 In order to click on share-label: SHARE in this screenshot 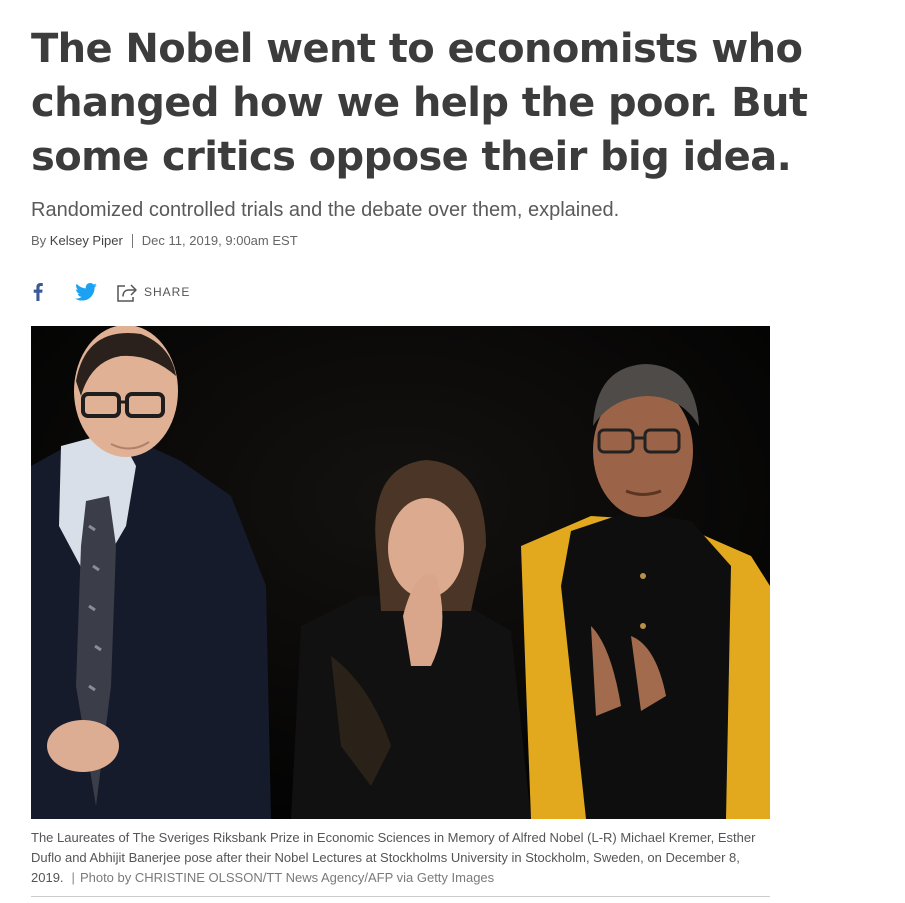, I will do `click(167, 292)`.